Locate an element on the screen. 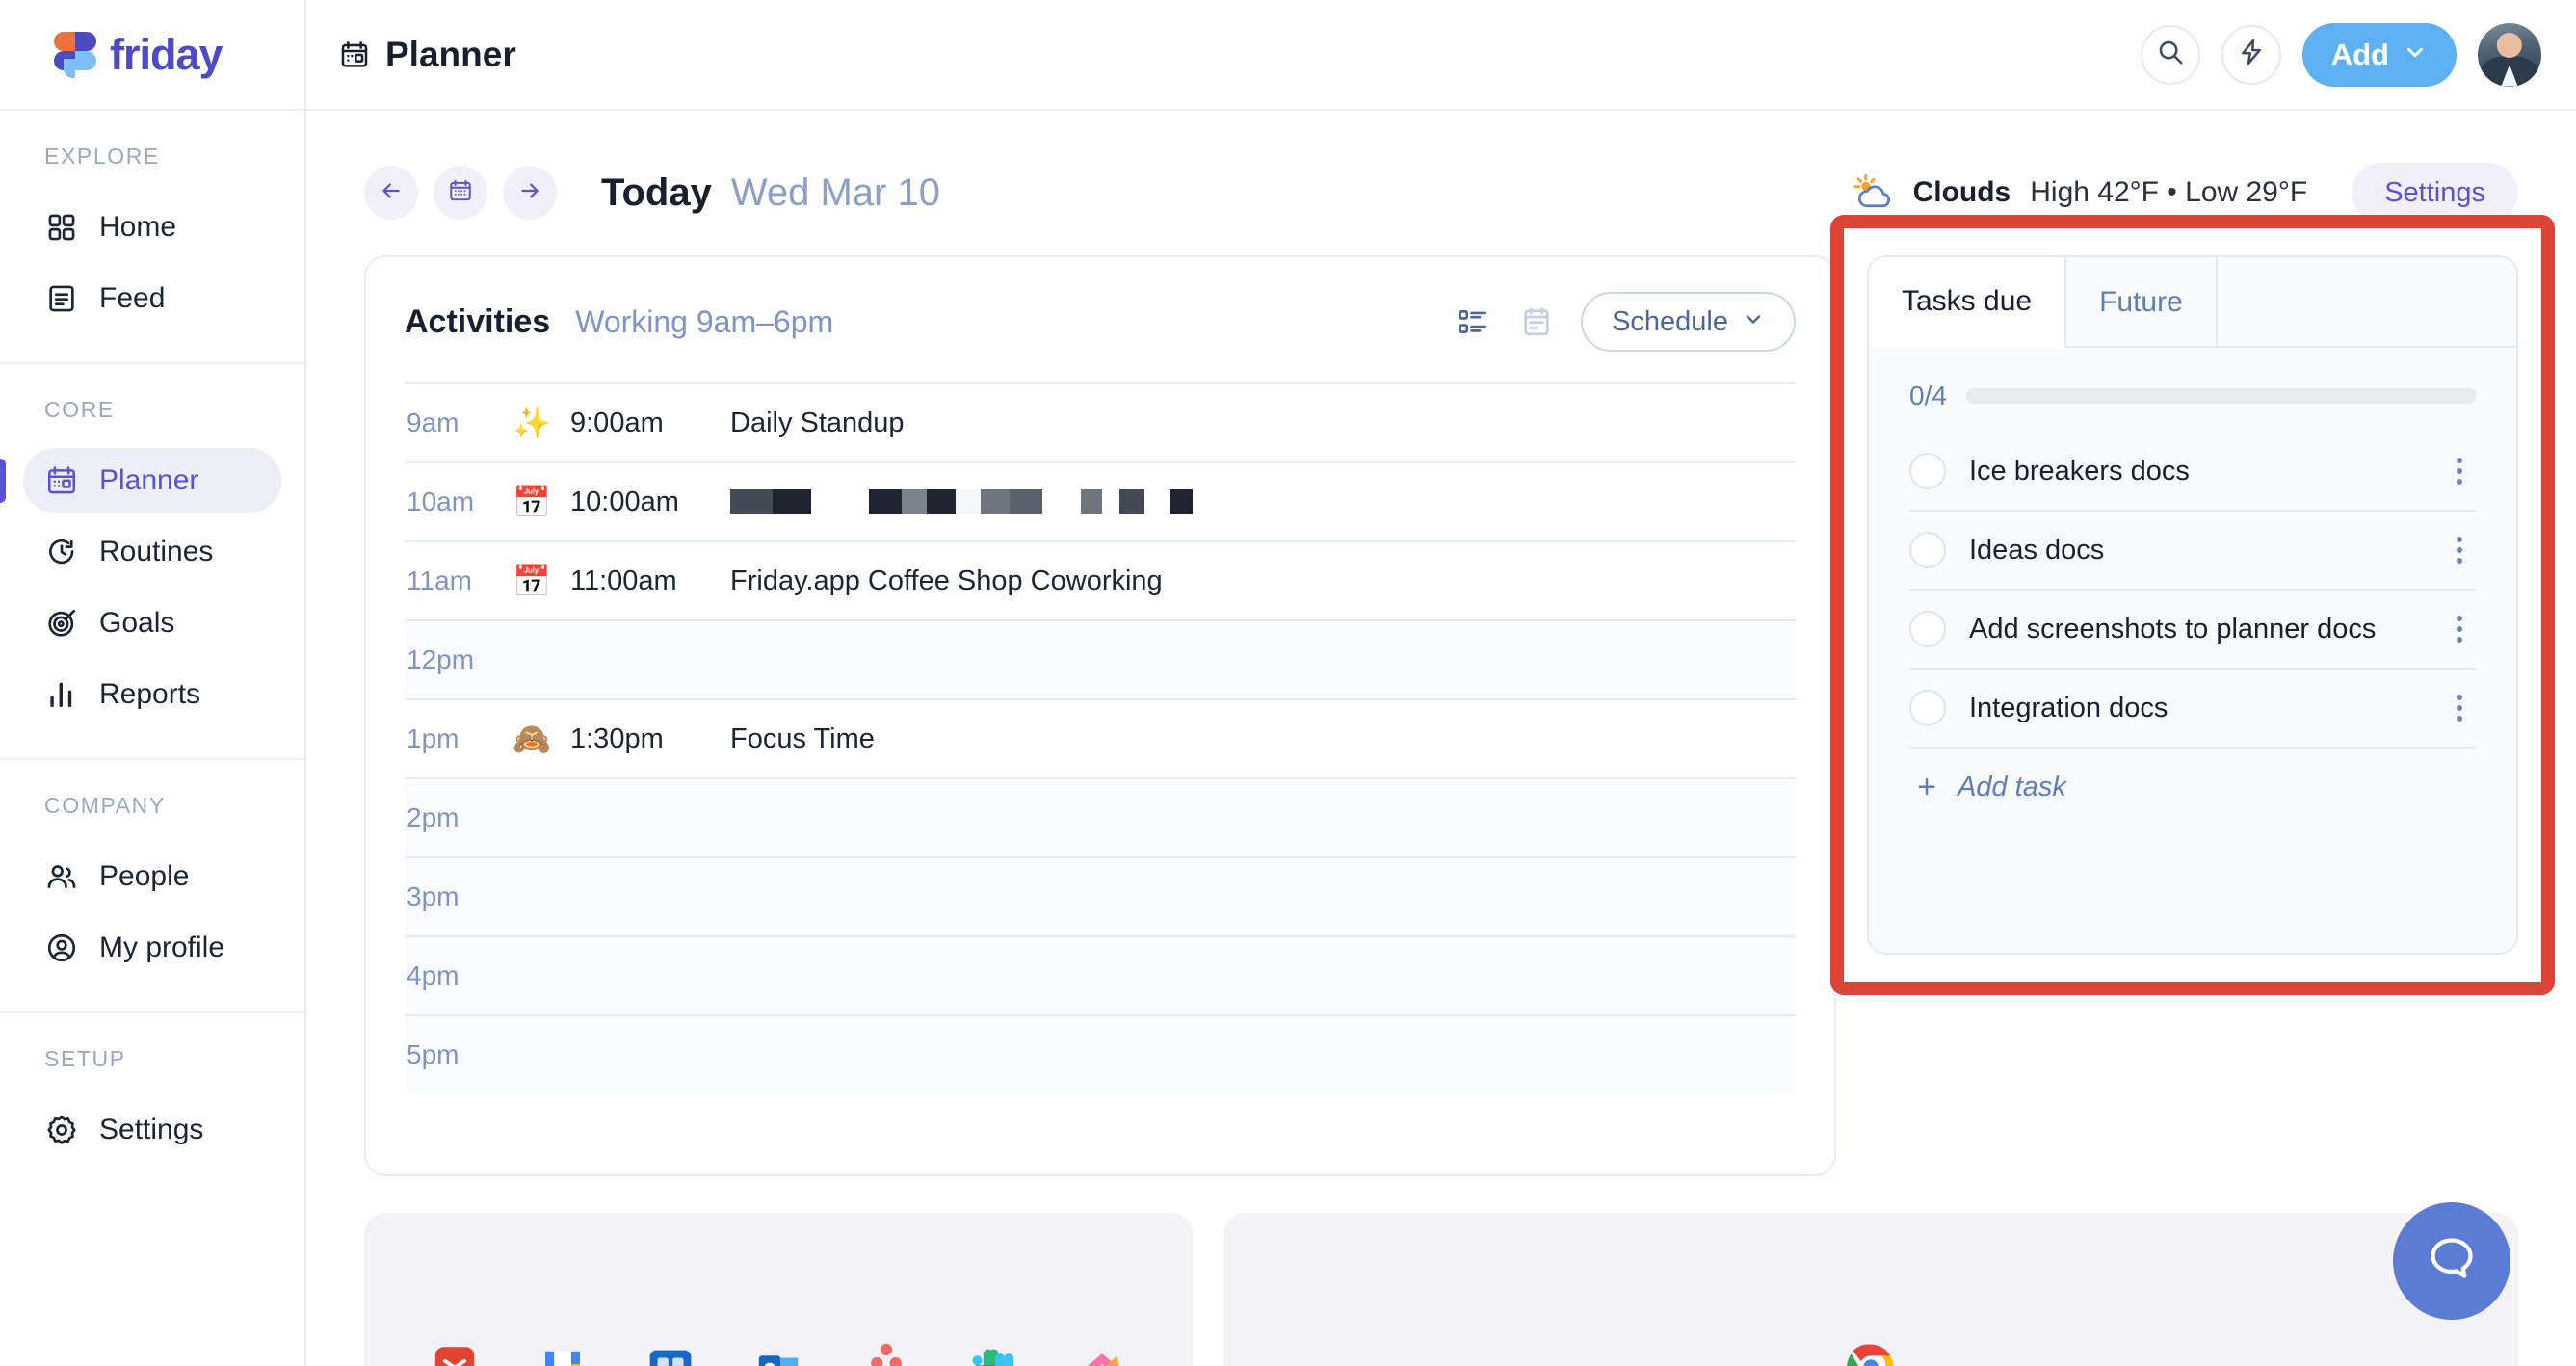 The image size is (2576, 1366). add-task-button: + Add task is located at coordinates (2192, 787).